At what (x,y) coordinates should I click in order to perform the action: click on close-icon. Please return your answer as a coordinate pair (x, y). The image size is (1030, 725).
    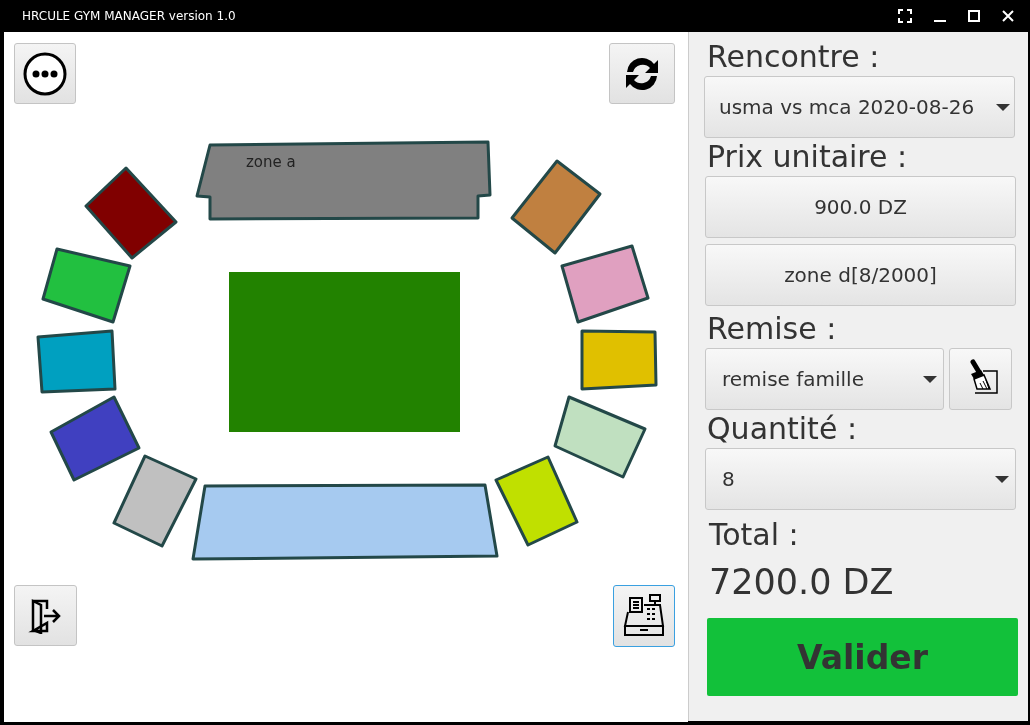
    Looking at the image, I should click on (1008, 16).